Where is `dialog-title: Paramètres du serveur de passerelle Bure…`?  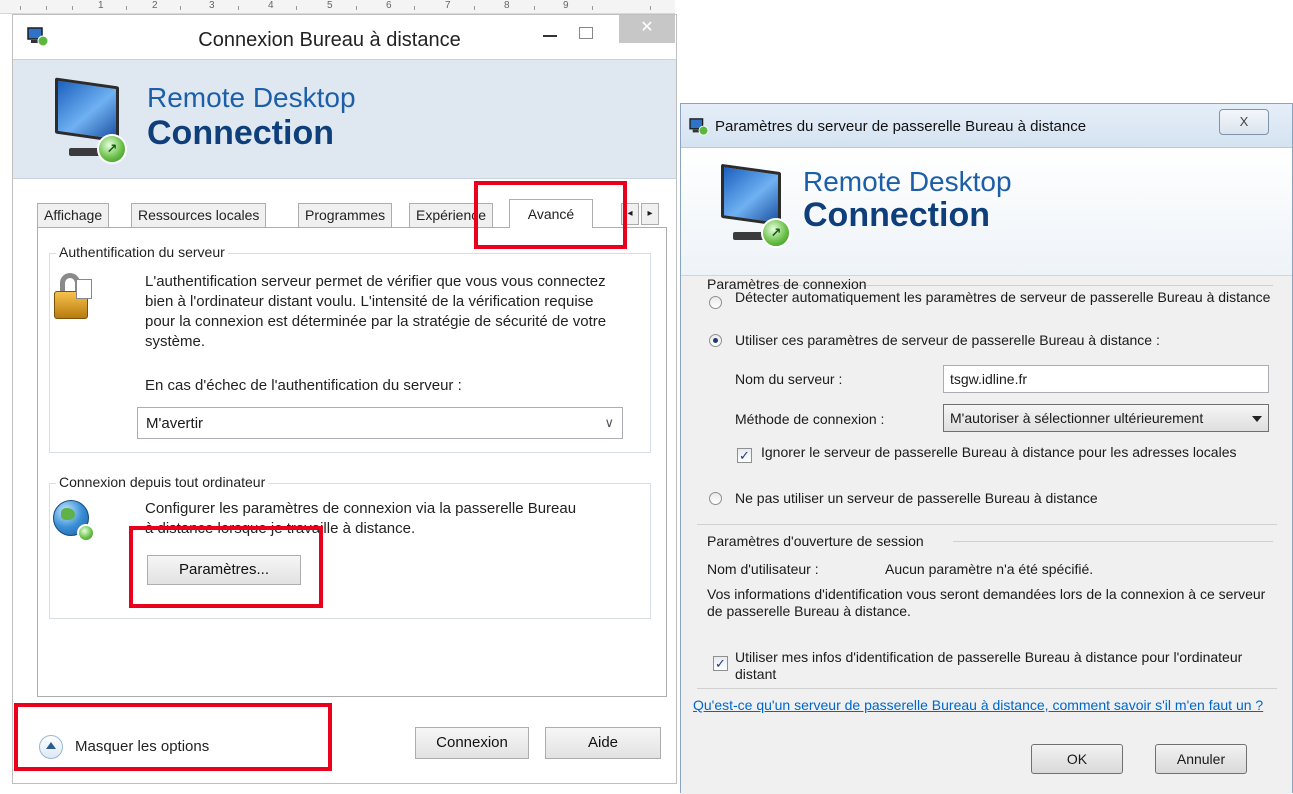 dialog-title: Paramètres du serveur de passerelle Bure… is located at coordinates (901, 126).